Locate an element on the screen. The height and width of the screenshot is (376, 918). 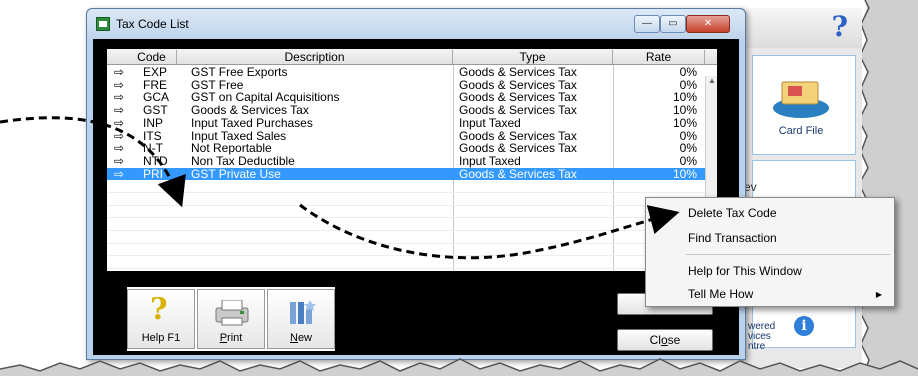
printer-icon is located at coordinates (232, 313).